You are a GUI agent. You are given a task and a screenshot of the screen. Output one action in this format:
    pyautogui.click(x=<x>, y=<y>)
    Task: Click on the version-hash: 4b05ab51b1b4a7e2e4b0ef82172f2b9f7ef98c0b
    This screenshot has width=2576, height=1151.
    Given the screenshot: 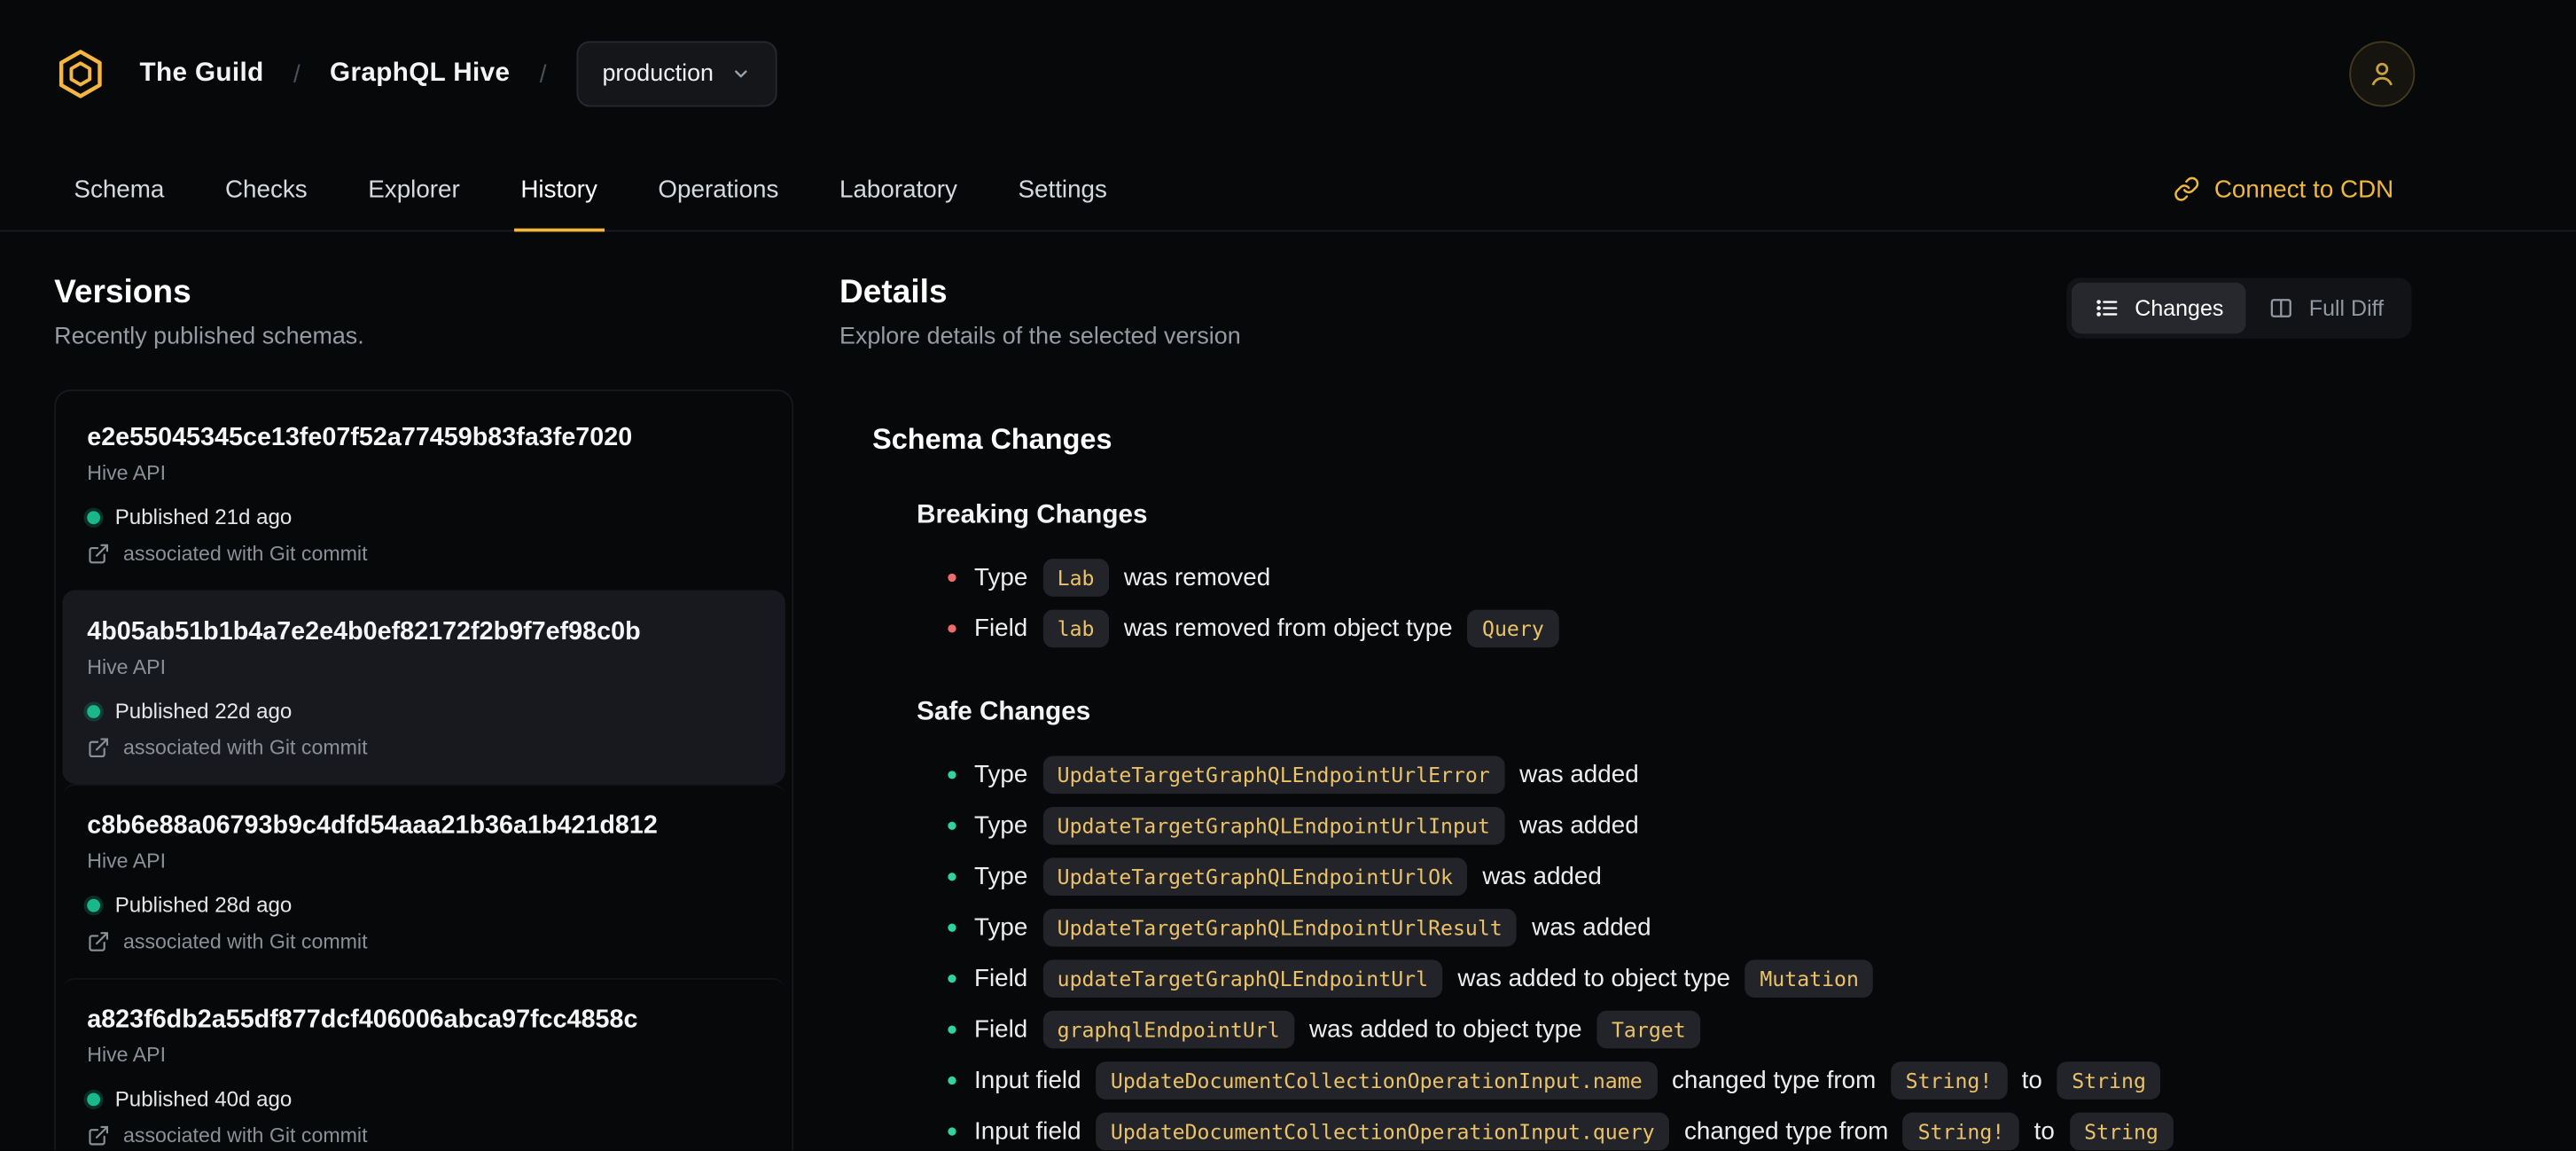 What is the action you would take?
    pyautogui.click(x=364, y=631)
    